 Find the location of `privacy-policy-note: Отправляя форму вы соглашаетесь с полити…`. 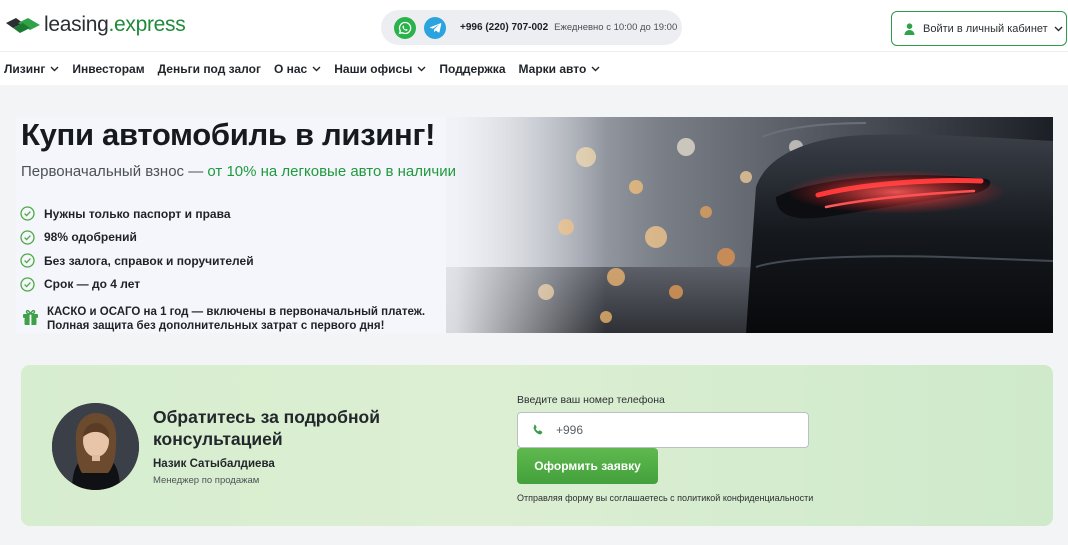

privacy-policy-note: Отправляя форму вы соглашаетесь с полити… is located at coordinates (665, 498).